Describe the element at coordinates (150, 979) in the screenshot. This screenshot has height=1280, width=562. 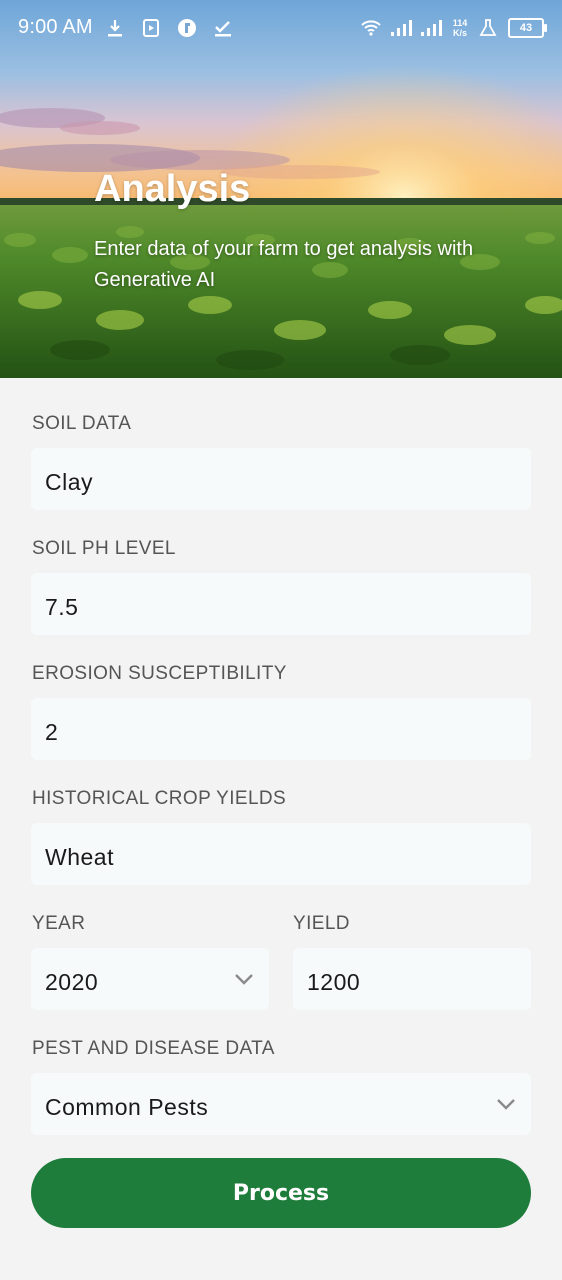
I see `year-select: 2020` at that location.